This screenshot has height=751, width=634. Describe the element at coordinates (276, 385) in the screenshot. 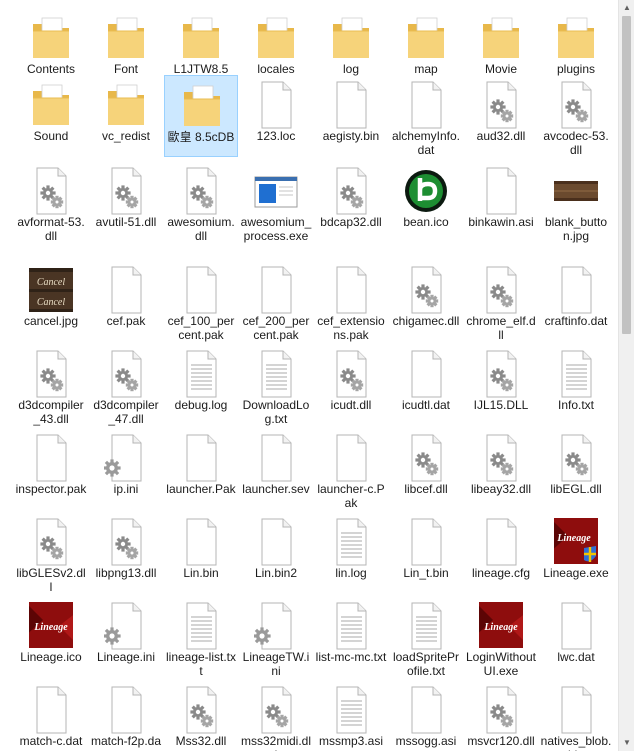

I see `file-item: DownloadLog.txt` at that location.